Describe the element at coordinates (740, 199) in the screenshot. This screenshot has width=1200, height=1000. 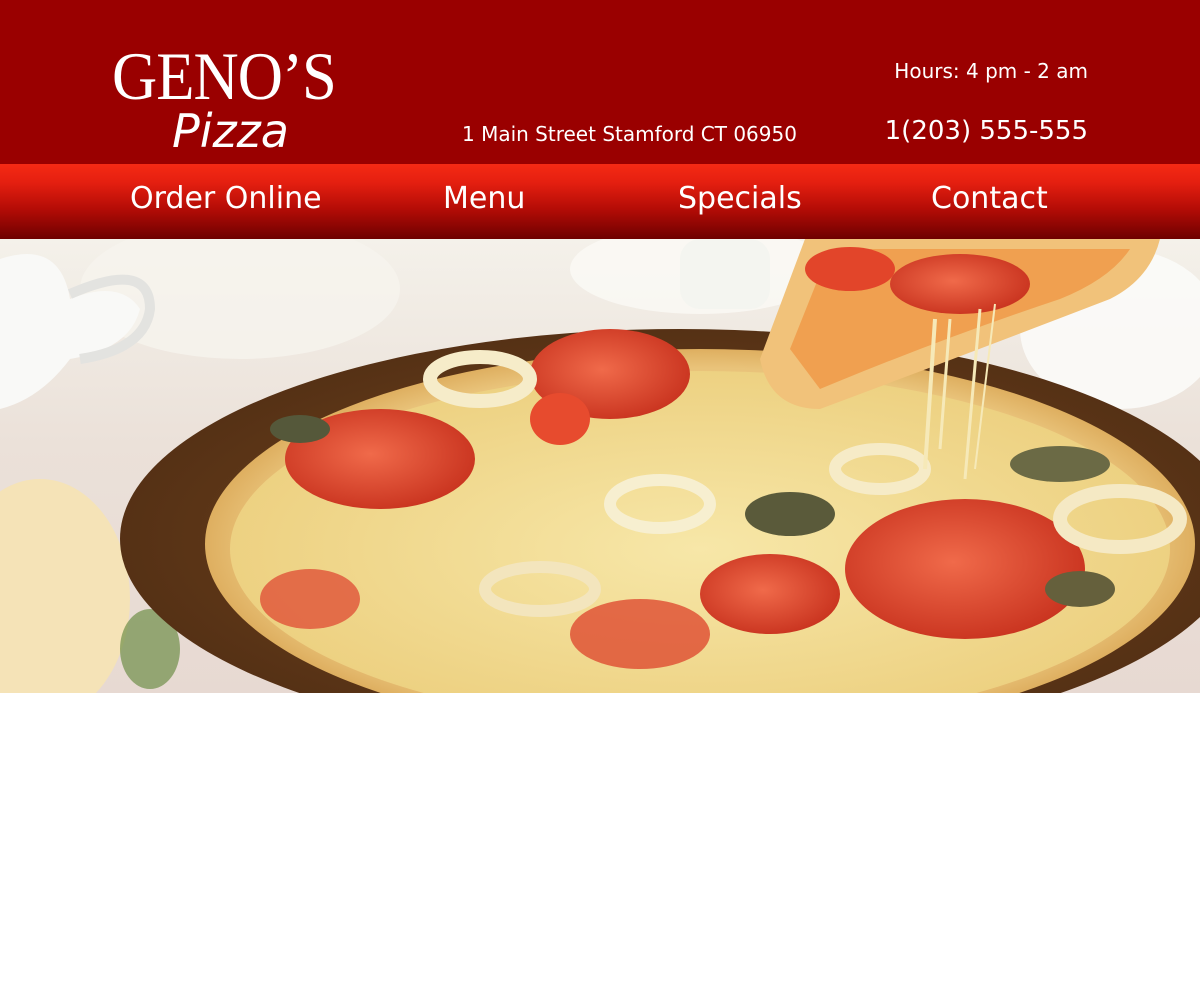
I see `nav-item-specials: Specials` at that location.